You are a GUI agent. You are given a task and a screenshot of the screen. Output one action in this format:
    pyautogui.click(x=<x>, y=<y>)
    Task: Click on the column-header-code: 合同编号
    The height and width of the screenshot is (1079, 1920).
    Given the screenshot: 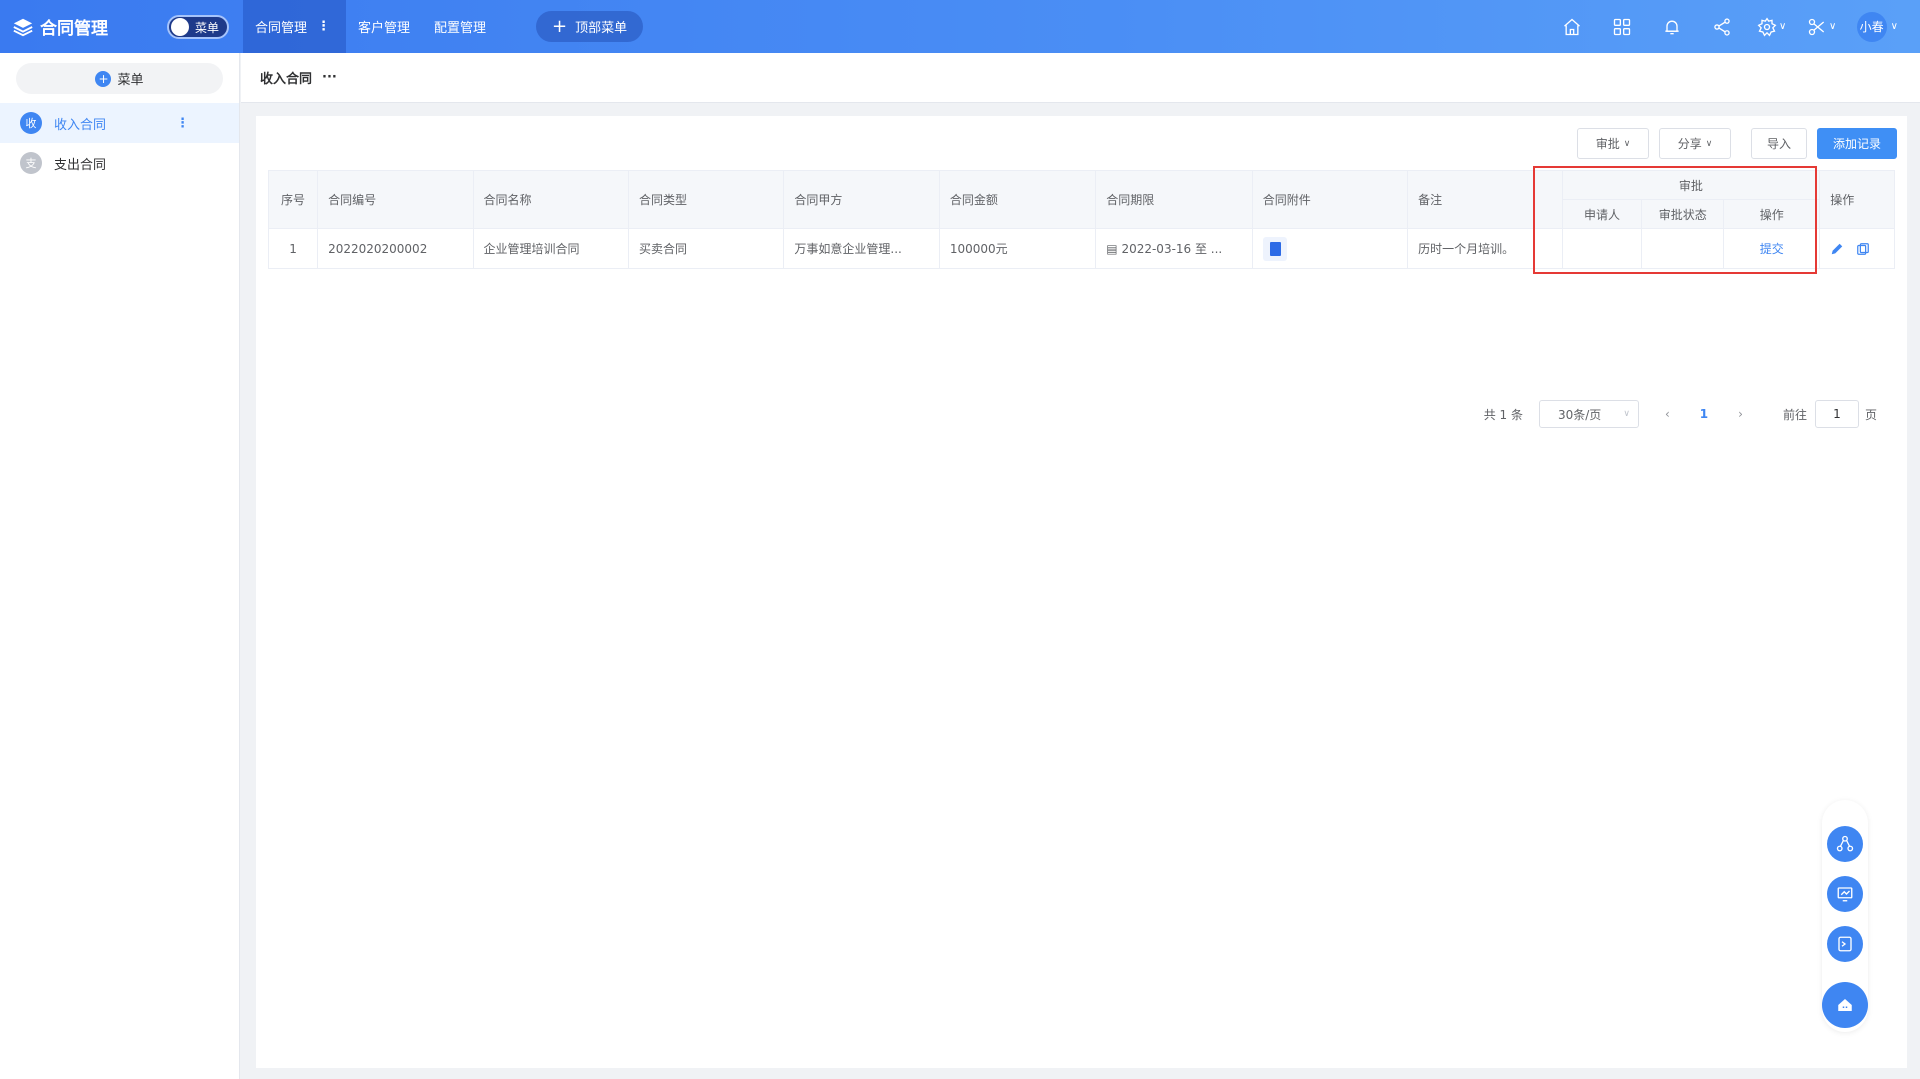 What is the action you would take?
    pyautogui.click(x=395, y=199)
    